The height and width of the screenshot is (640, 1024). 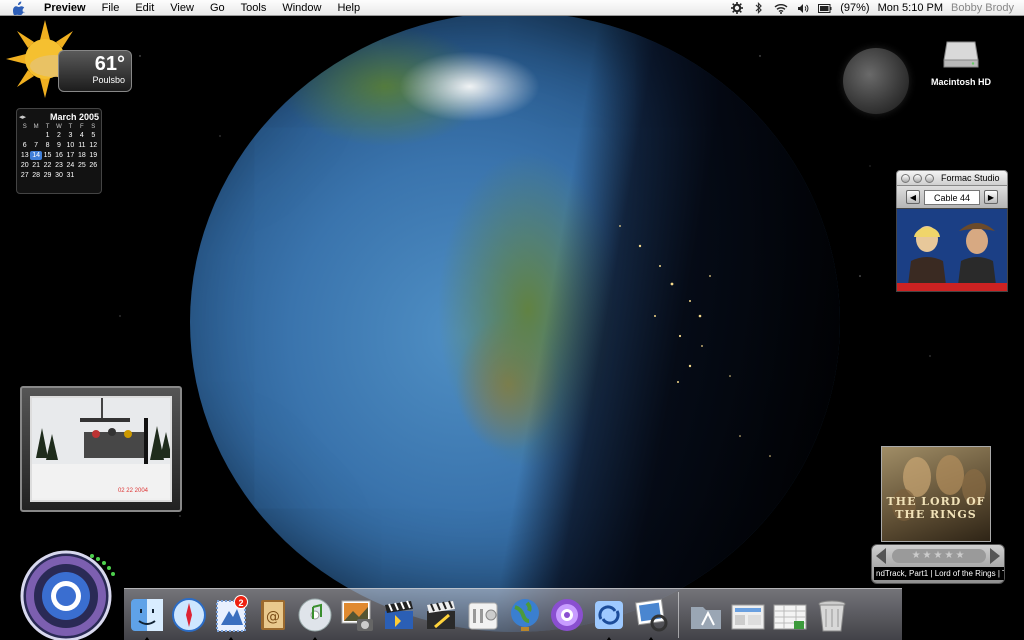 What do you see at coordinates (913, 197) in the screenshot?
I see `previous-channel-button: ◀` at bounding box center [913, 197].